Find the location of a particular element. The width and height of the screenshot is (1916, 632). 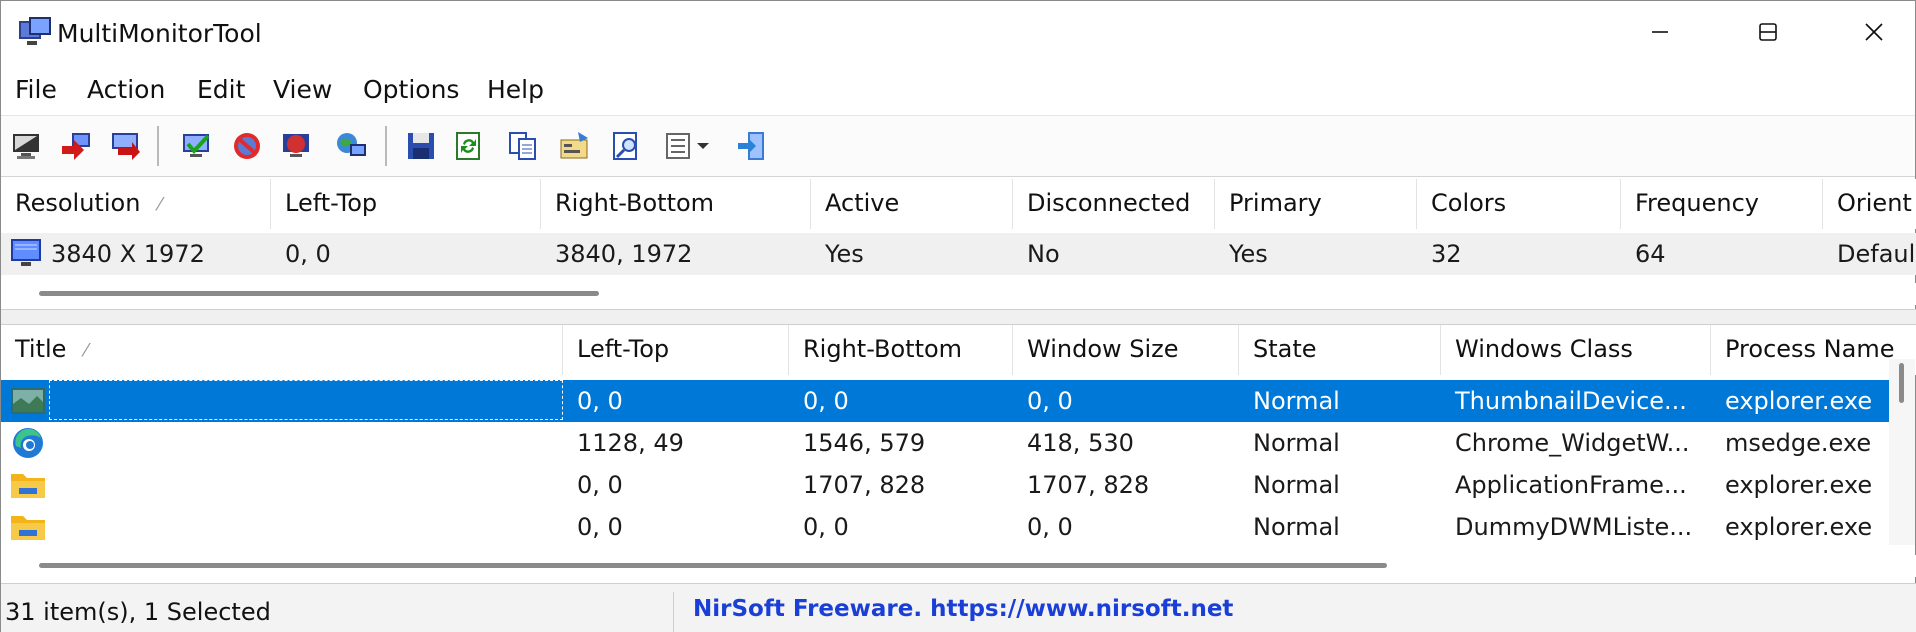

col-colors: Colors is located at coordinates (1519, 204).